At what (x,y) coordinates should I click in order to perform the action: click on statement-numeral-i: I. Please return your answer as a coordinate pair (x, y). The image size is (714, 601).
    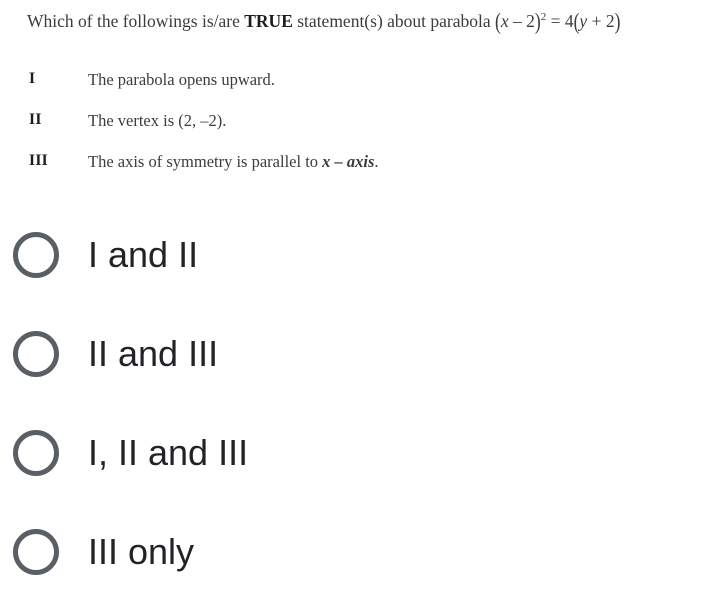
    Looking at the image, I should click on (32, 78).